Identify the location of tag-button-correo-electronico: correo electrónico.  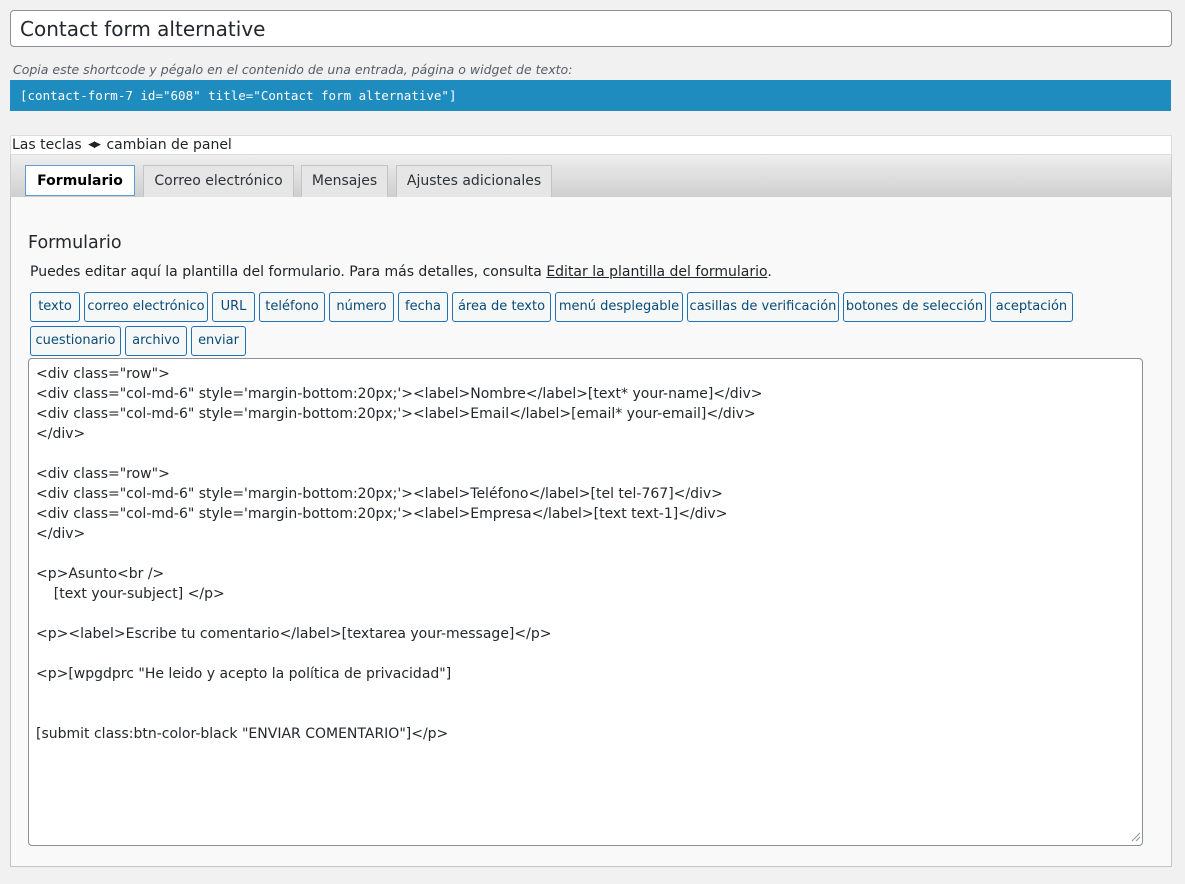
(146, 307).